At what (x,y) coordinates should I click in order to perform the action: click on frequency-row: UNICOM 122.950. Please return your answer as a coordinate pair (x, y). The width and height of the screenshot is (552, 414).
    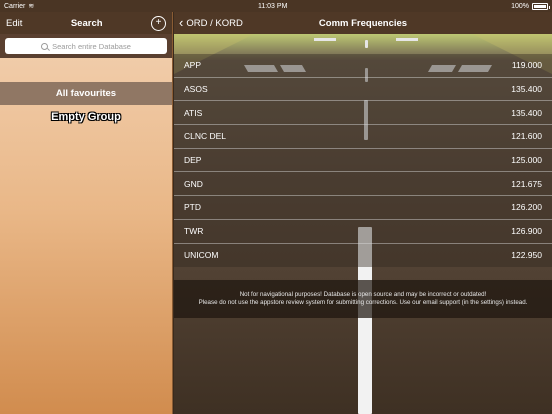
    Looking at the image, I should click on (363, 256).